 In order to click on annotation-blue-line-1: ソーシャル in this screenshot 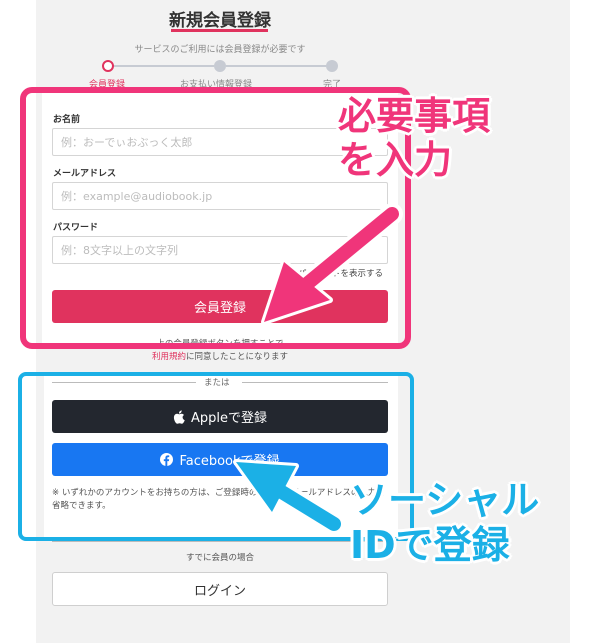, I will do `click(445, 500)`.